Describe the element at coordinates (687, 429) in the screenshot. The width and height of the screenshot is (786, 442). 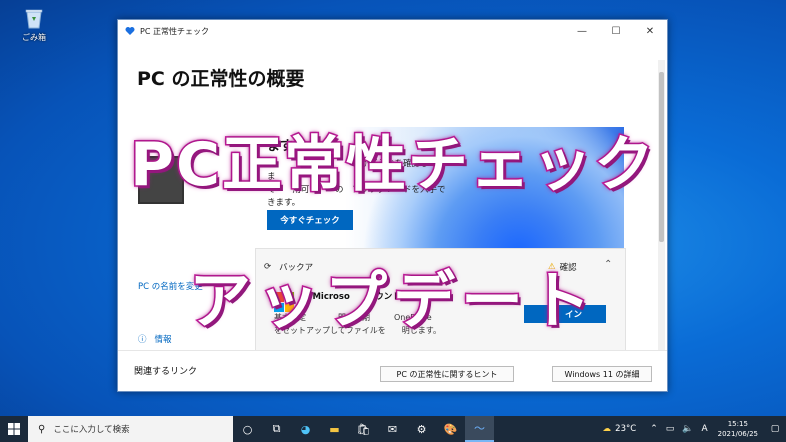
I see `volume-icon: 🔈` at that location.